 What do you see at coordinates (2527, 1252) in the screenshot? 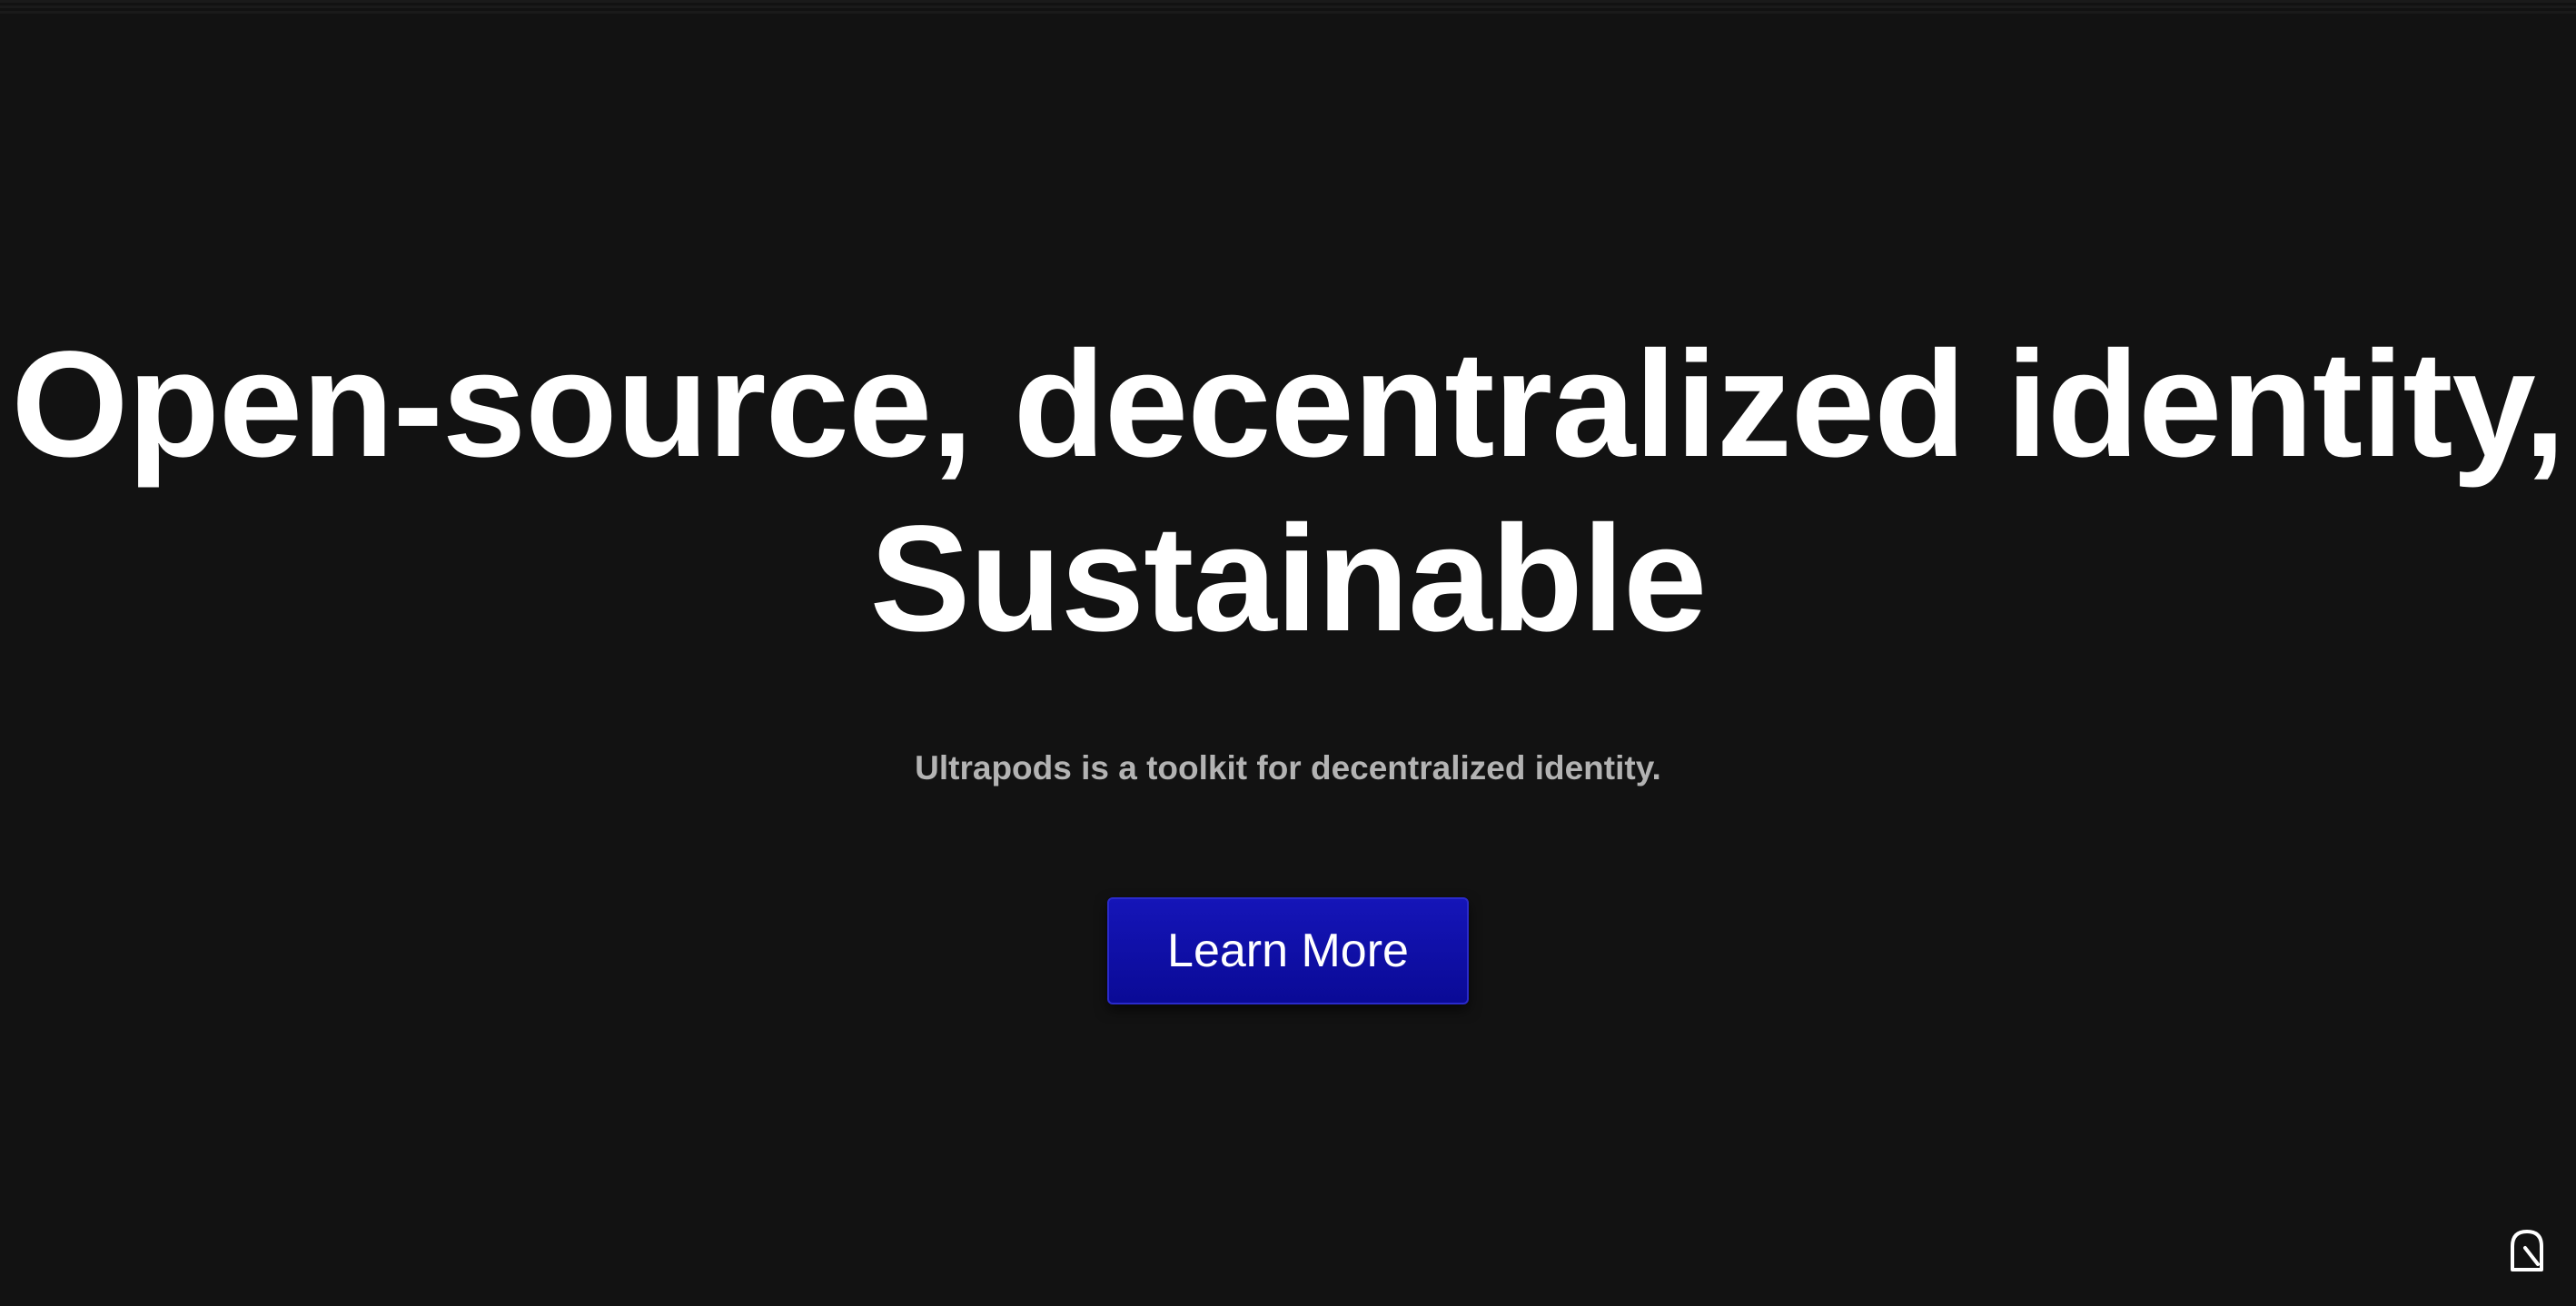
I see `corner-widget-icon` at bounding box center [2527, 1252].